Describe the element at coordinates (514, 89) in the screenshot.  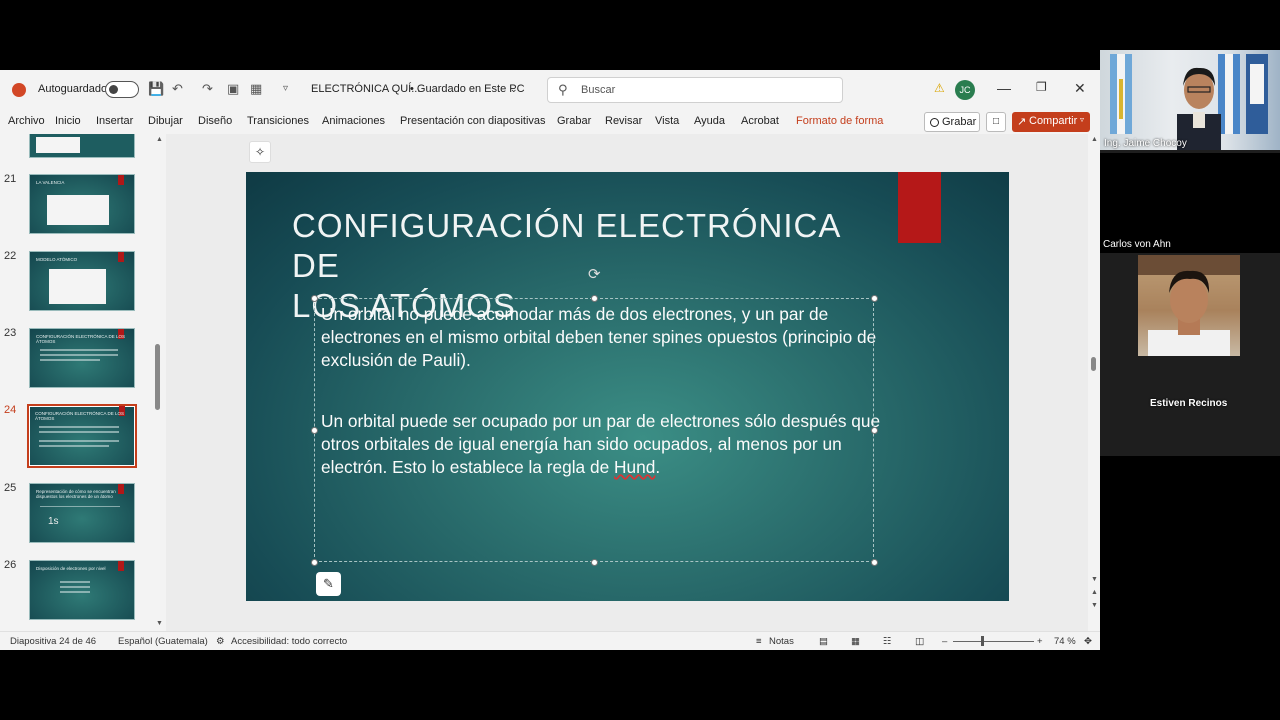
I see `chevron-down-icon: ⌄` at that location.